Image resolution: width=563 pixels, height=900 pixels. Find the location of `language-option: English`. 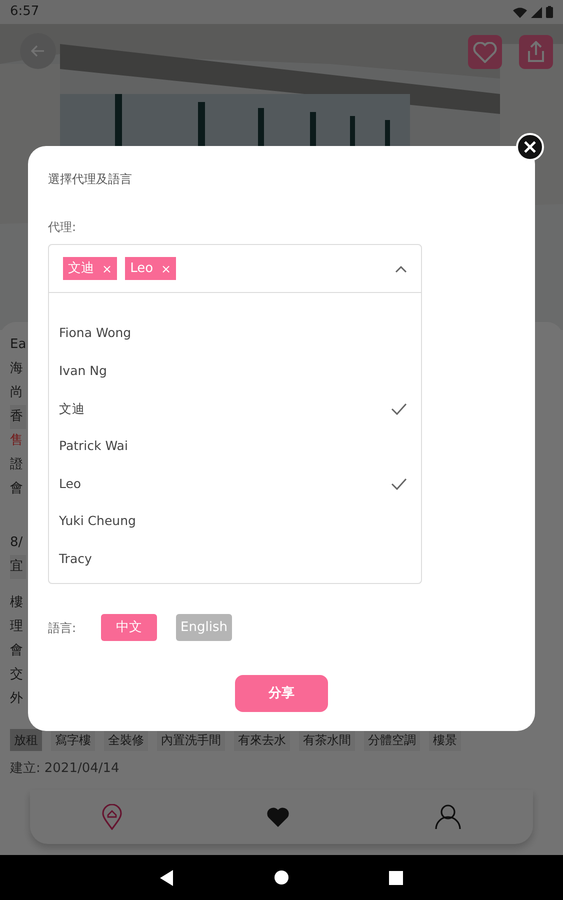

language-option: English is located at coordinates (204, 627).